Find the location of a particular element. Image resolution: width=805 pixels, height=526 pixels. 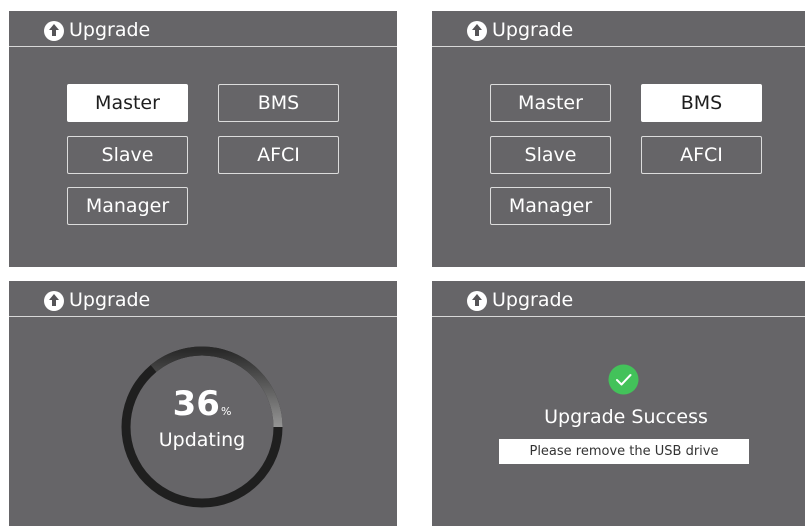

progress-value: 36 is located at coordinates (196, 404).